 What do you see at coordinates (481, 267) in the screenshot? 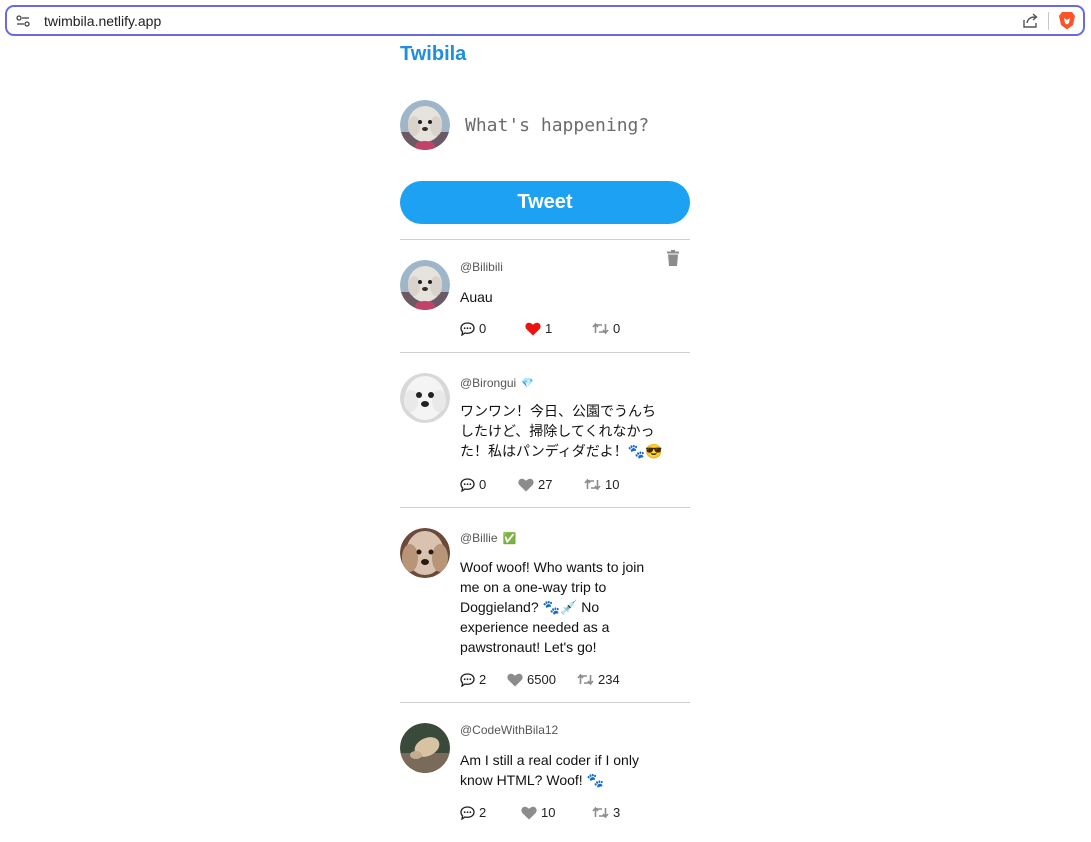
I see `tweet-handle: @Bilibili` at bounding box center [481, 267].